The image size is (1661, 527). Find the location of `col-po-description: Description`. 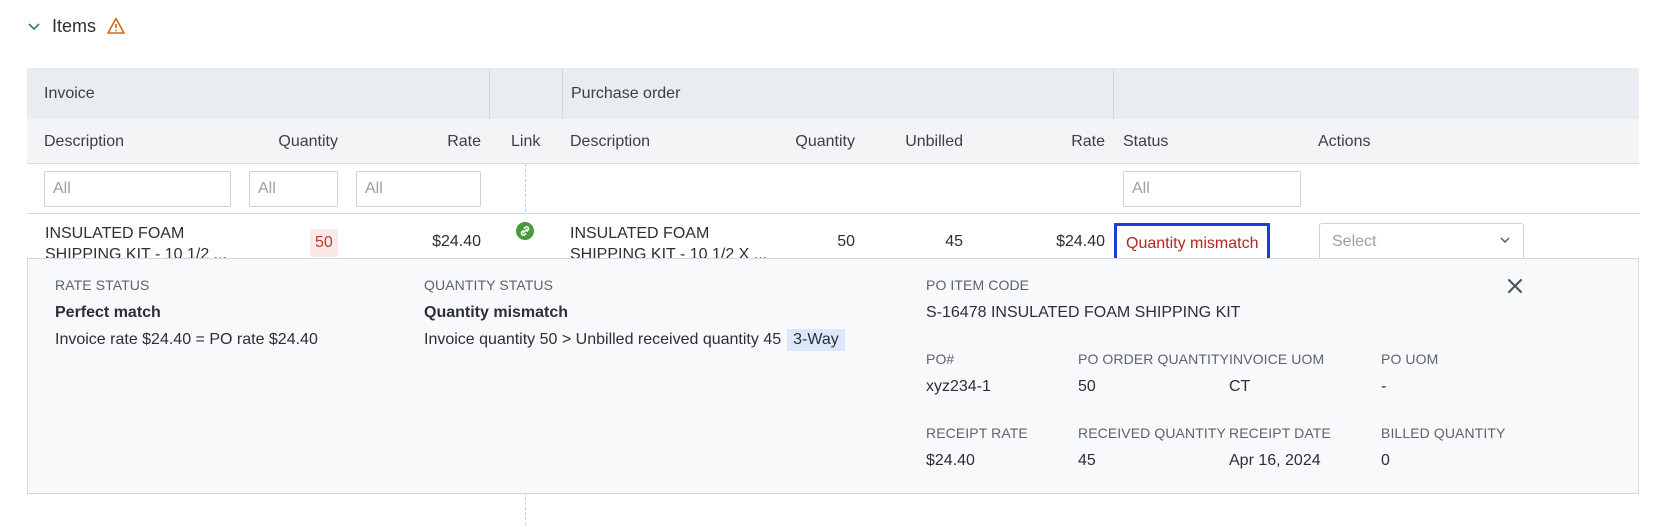

col-po-description: Description is located at coordinates (610, 141).